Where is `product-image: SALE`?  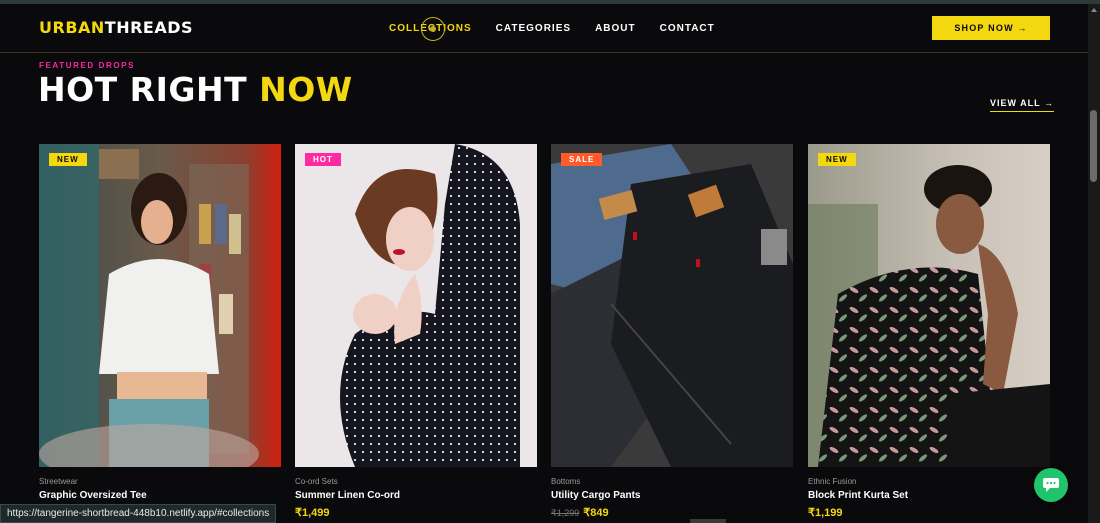 product-image: SALE is located at coordinates (672, 305).